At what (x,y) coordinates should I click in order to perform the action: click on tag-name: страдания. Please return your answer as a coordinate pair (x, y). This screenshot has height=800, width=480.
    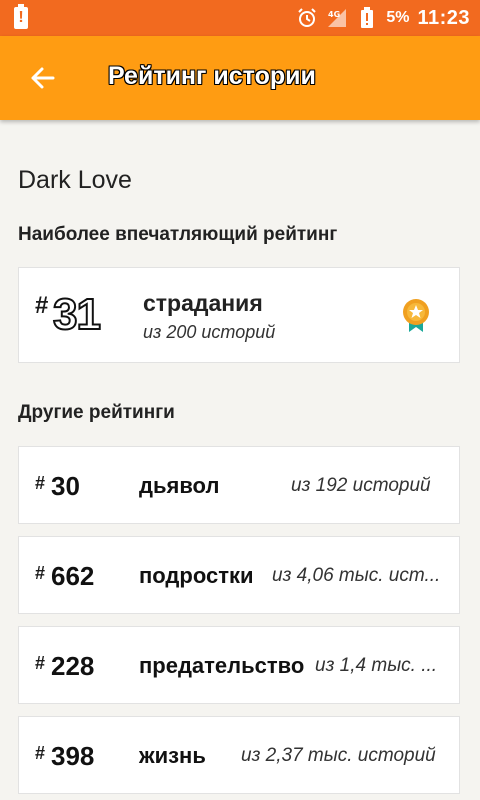
    Looking at the image, I should click on (203, 303).